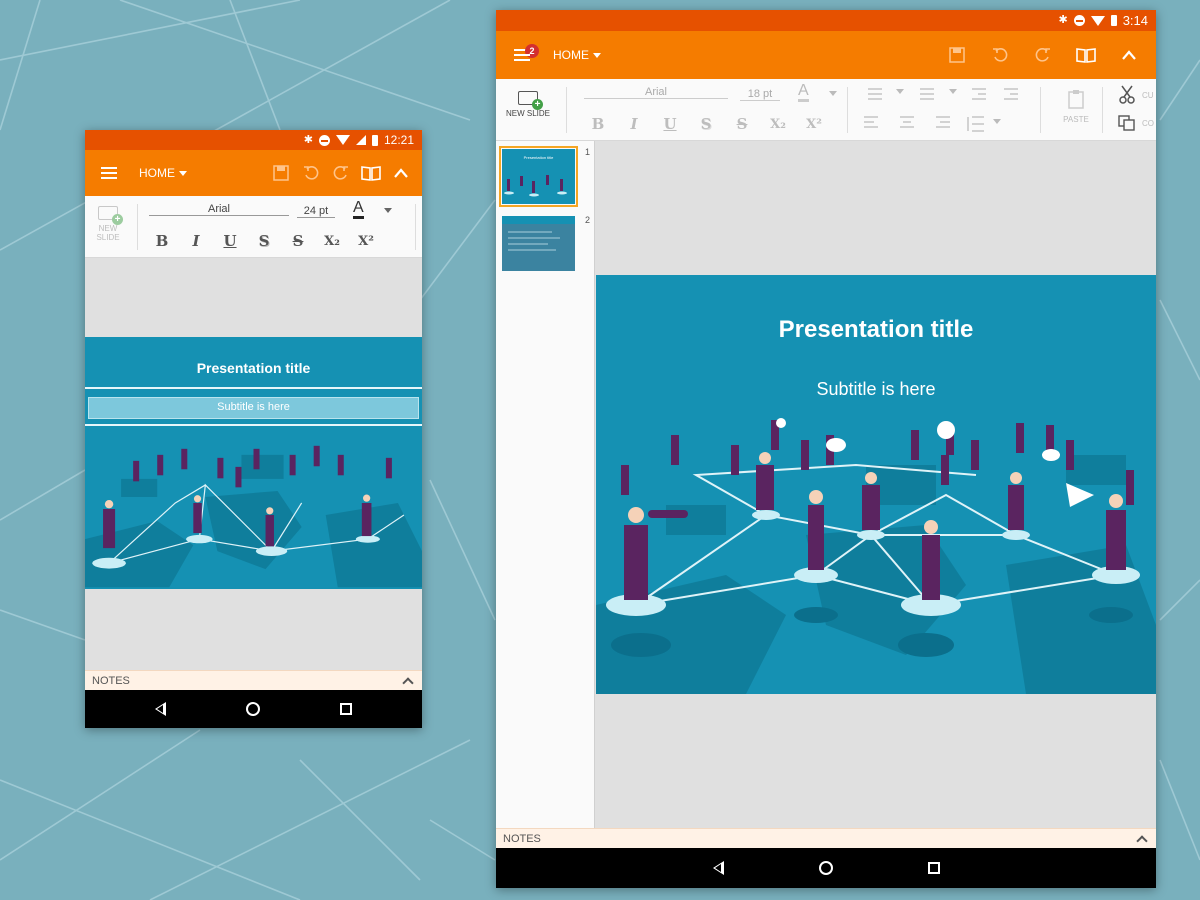 The height and width of the screenshot is (900, 1200). I want to click on slide-number-1: 1, so click(588, 152).